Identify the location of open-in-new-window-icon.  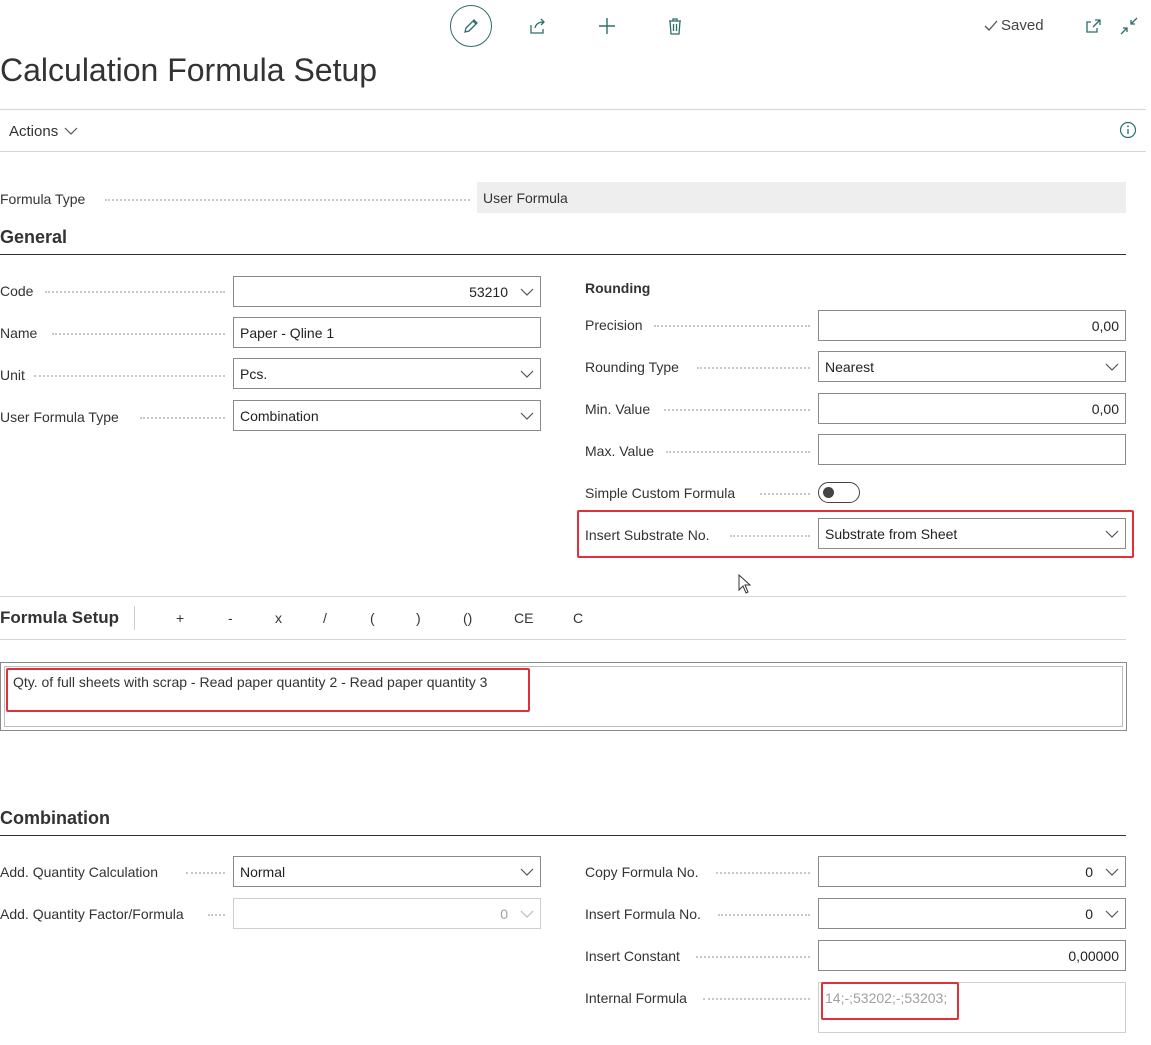
(1093, 26).